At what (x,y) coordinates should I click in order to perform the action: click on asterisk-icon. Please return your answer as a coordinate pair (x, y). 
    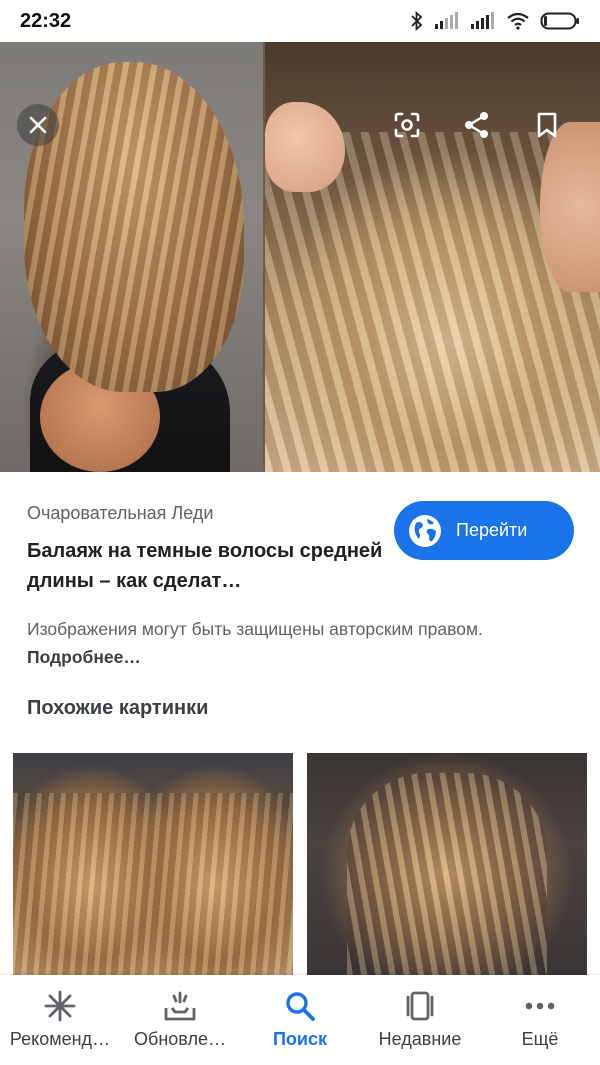
    Looking at the image, I should click on (60, 1006).